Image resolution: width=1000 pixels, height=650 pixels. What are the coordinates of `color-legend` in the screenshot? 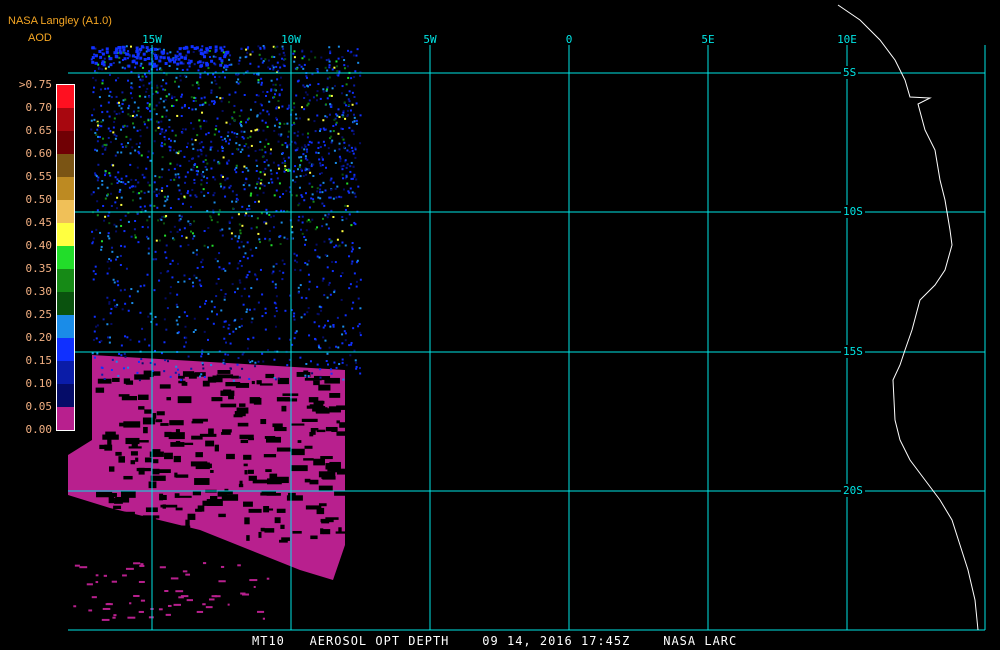 It's located at (65, 257).